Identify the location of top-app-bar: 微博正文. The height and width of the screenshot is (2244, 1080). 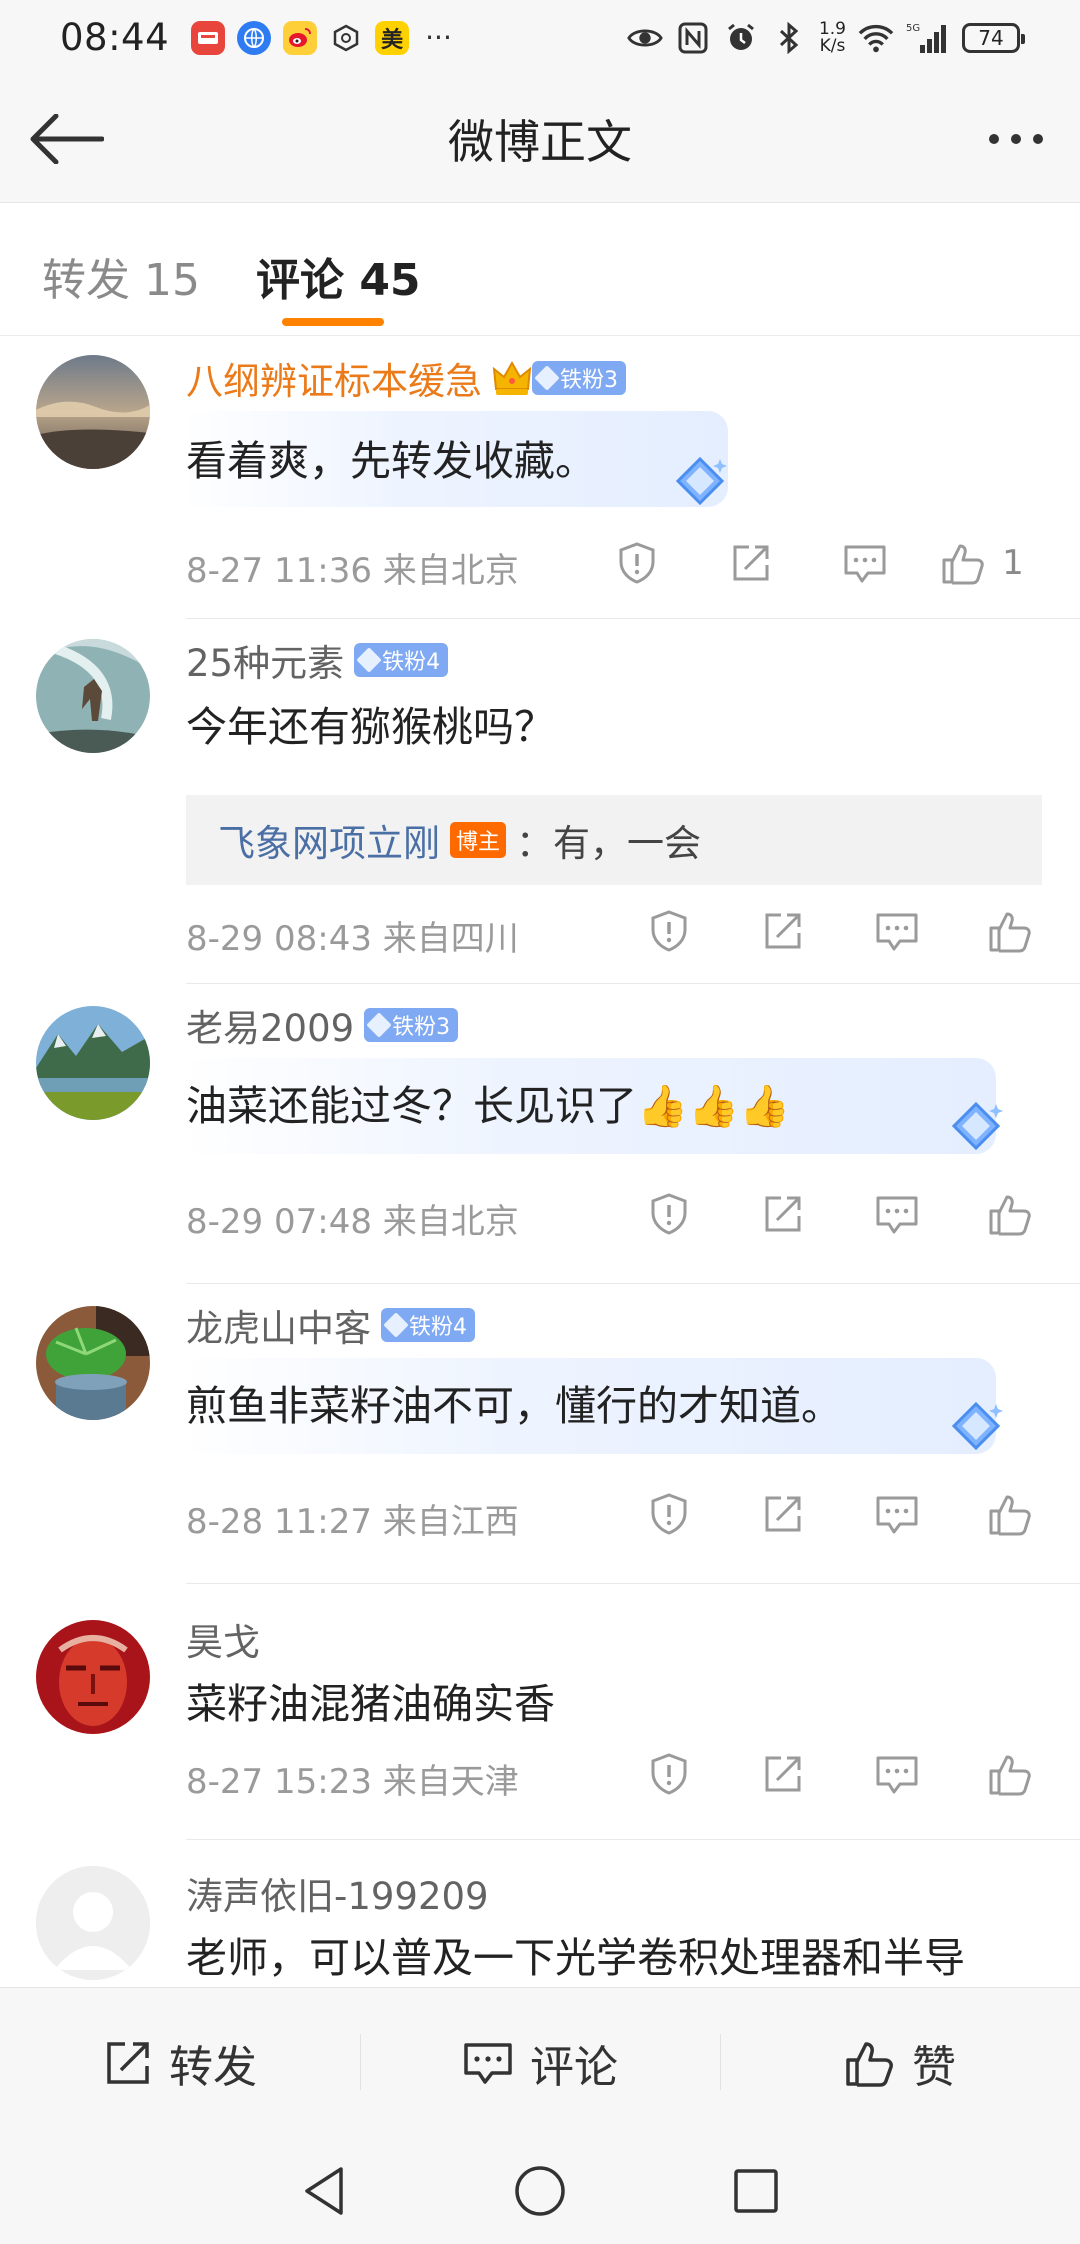
(540, 139).